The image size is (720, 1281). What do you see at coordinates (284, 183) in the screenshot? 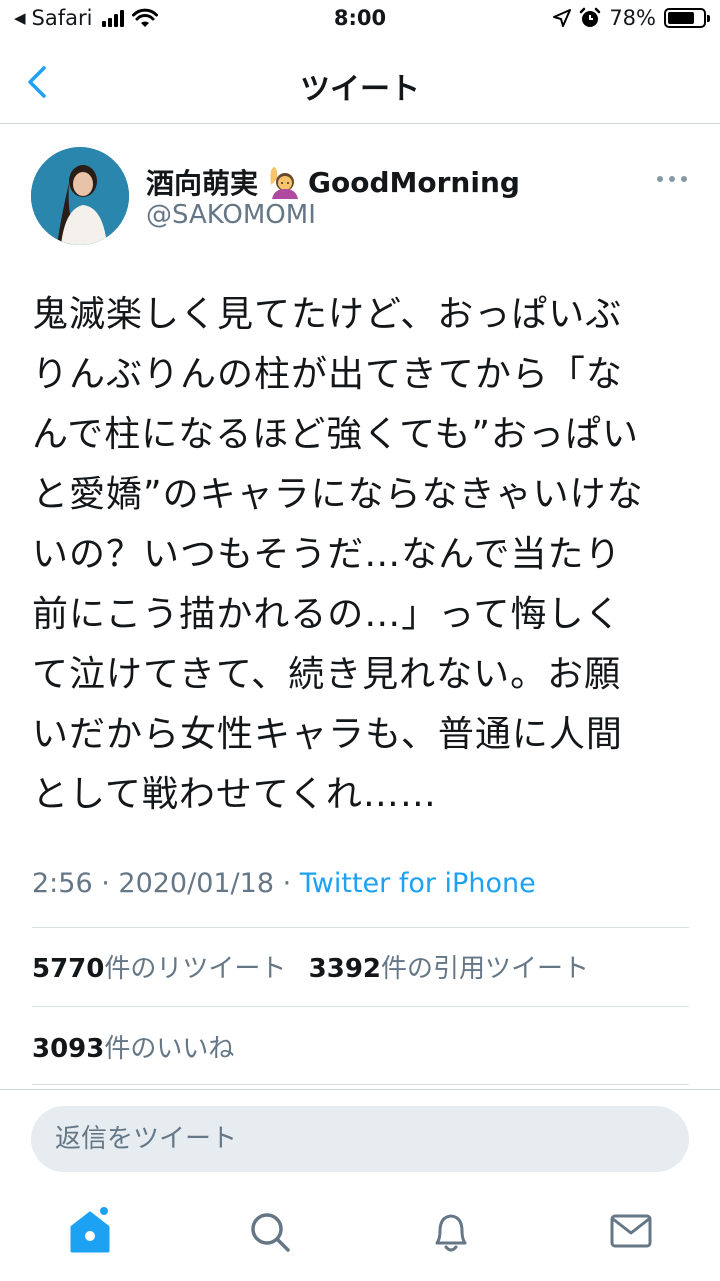
I see `person-raising-hand-emoji-icon` at bounding box center [284, 183].